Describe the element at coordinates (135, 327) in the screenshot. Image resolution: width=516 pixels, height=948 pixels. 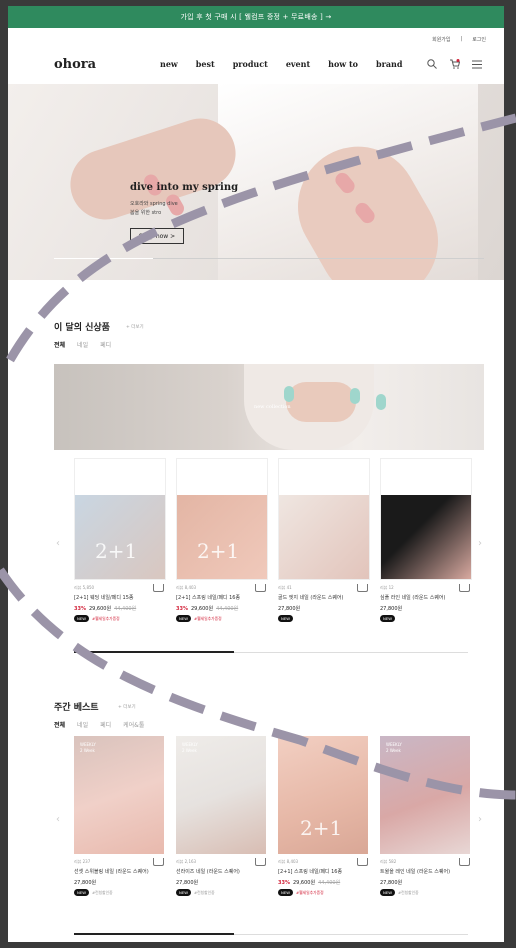
I see `new-more-link: + 더보기` at that location.